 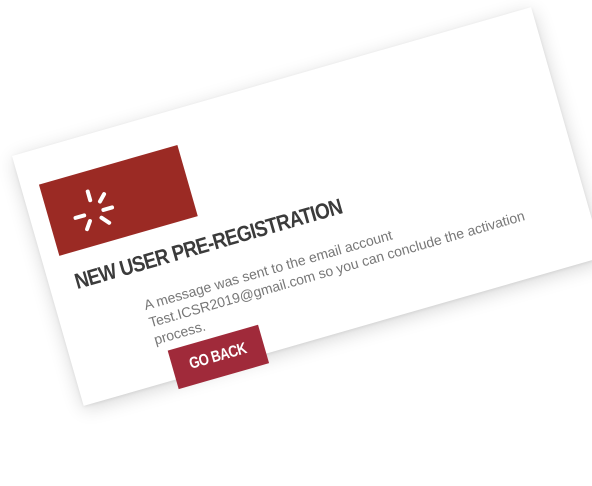 I want to click on starburst-icon, so click(x=94, y=210).